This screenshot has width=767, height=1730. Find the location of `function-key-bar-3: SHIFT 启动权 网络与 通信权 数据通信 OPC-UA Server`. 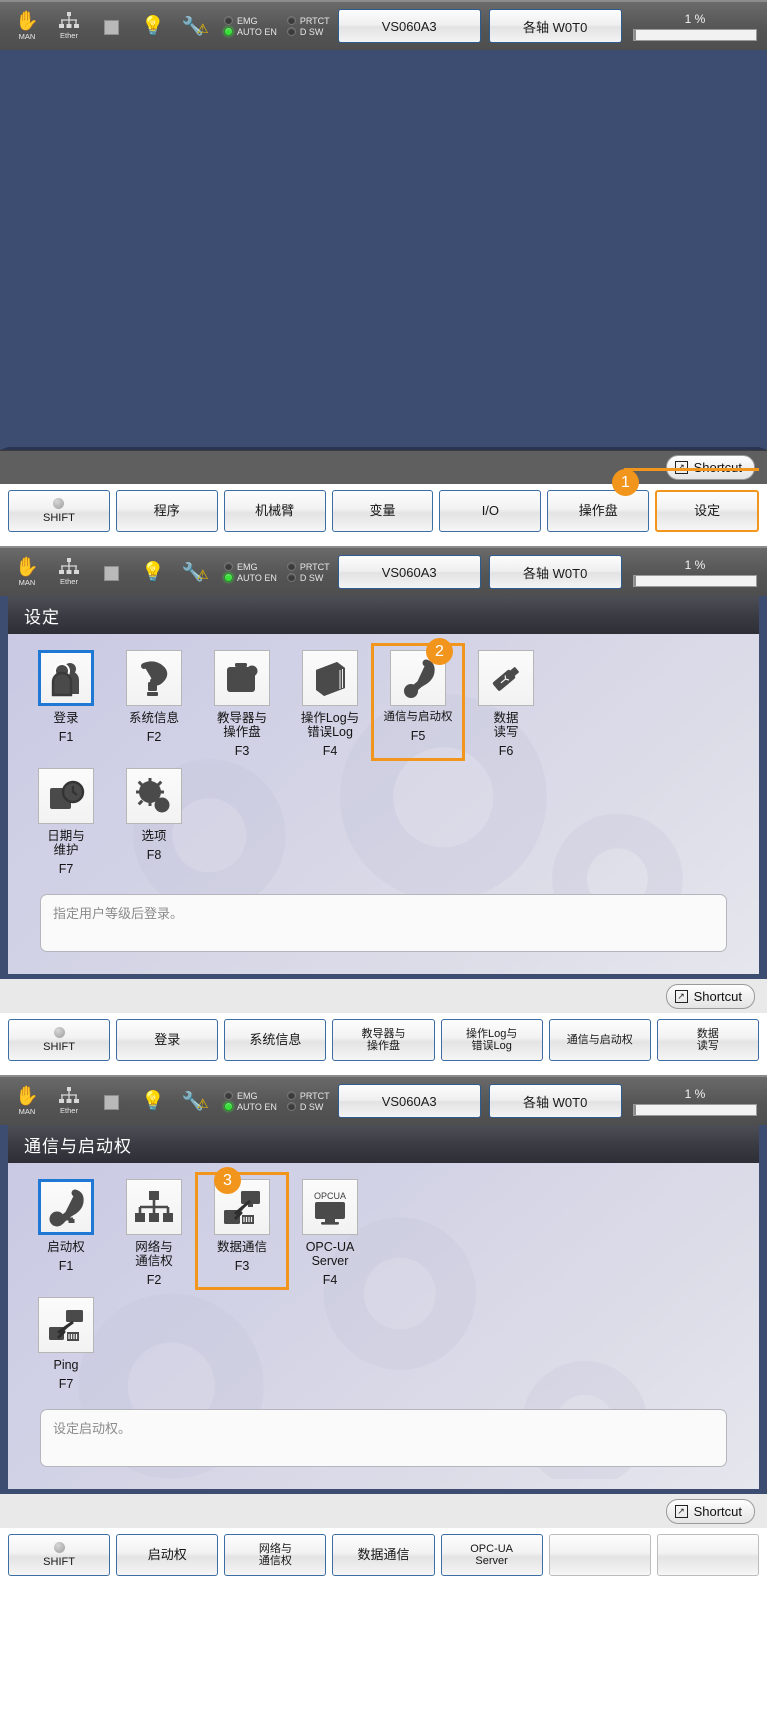

function-key-bar-3: SHIFT 启动权 网络与 通信权 数据通信 OPC-UA Server is located at coordinates (383, 1556).